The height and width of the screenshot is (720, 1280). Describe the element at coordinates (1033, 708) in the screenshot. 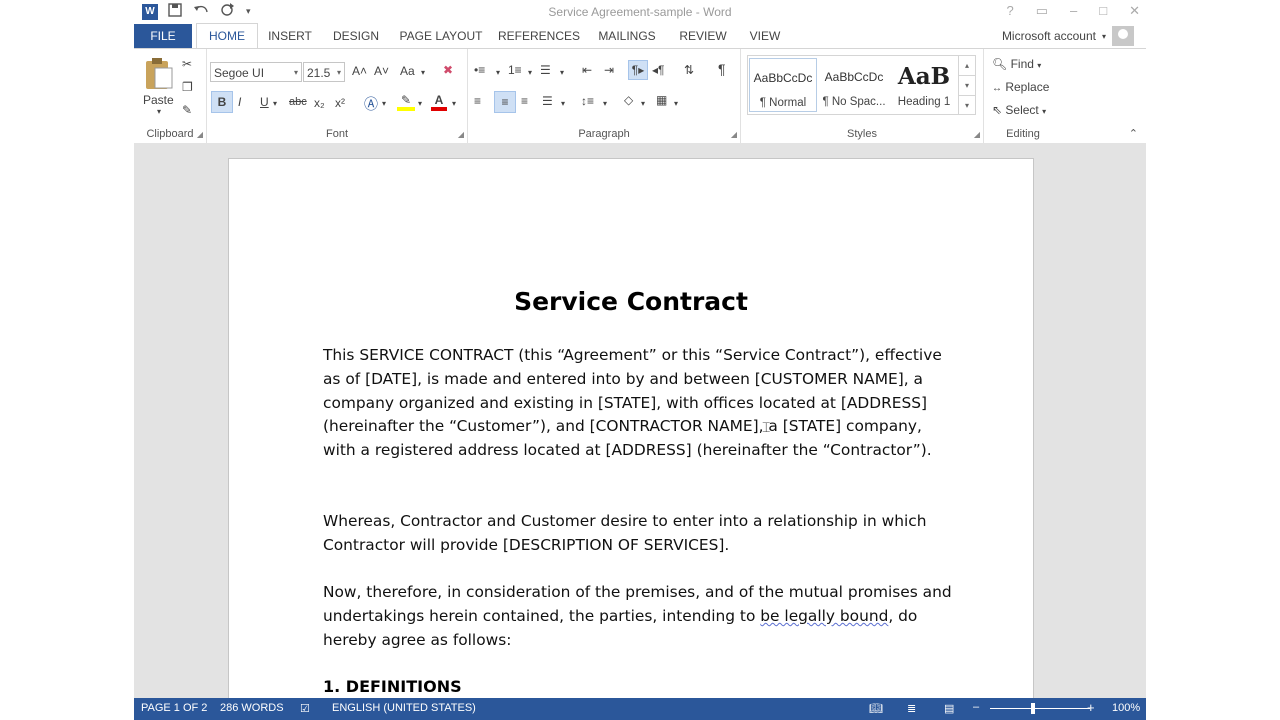

I see `zoom-slider-handle` at that location.